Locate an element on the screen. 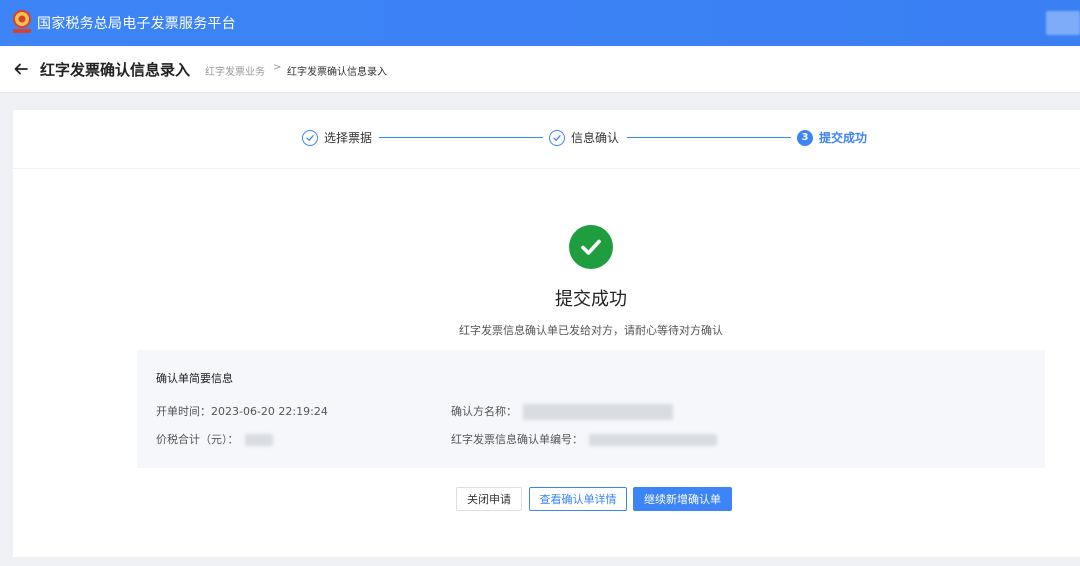  steps-bar: 选择票据 信息确认 3 提交成功 is located at coordinates (546, 139).